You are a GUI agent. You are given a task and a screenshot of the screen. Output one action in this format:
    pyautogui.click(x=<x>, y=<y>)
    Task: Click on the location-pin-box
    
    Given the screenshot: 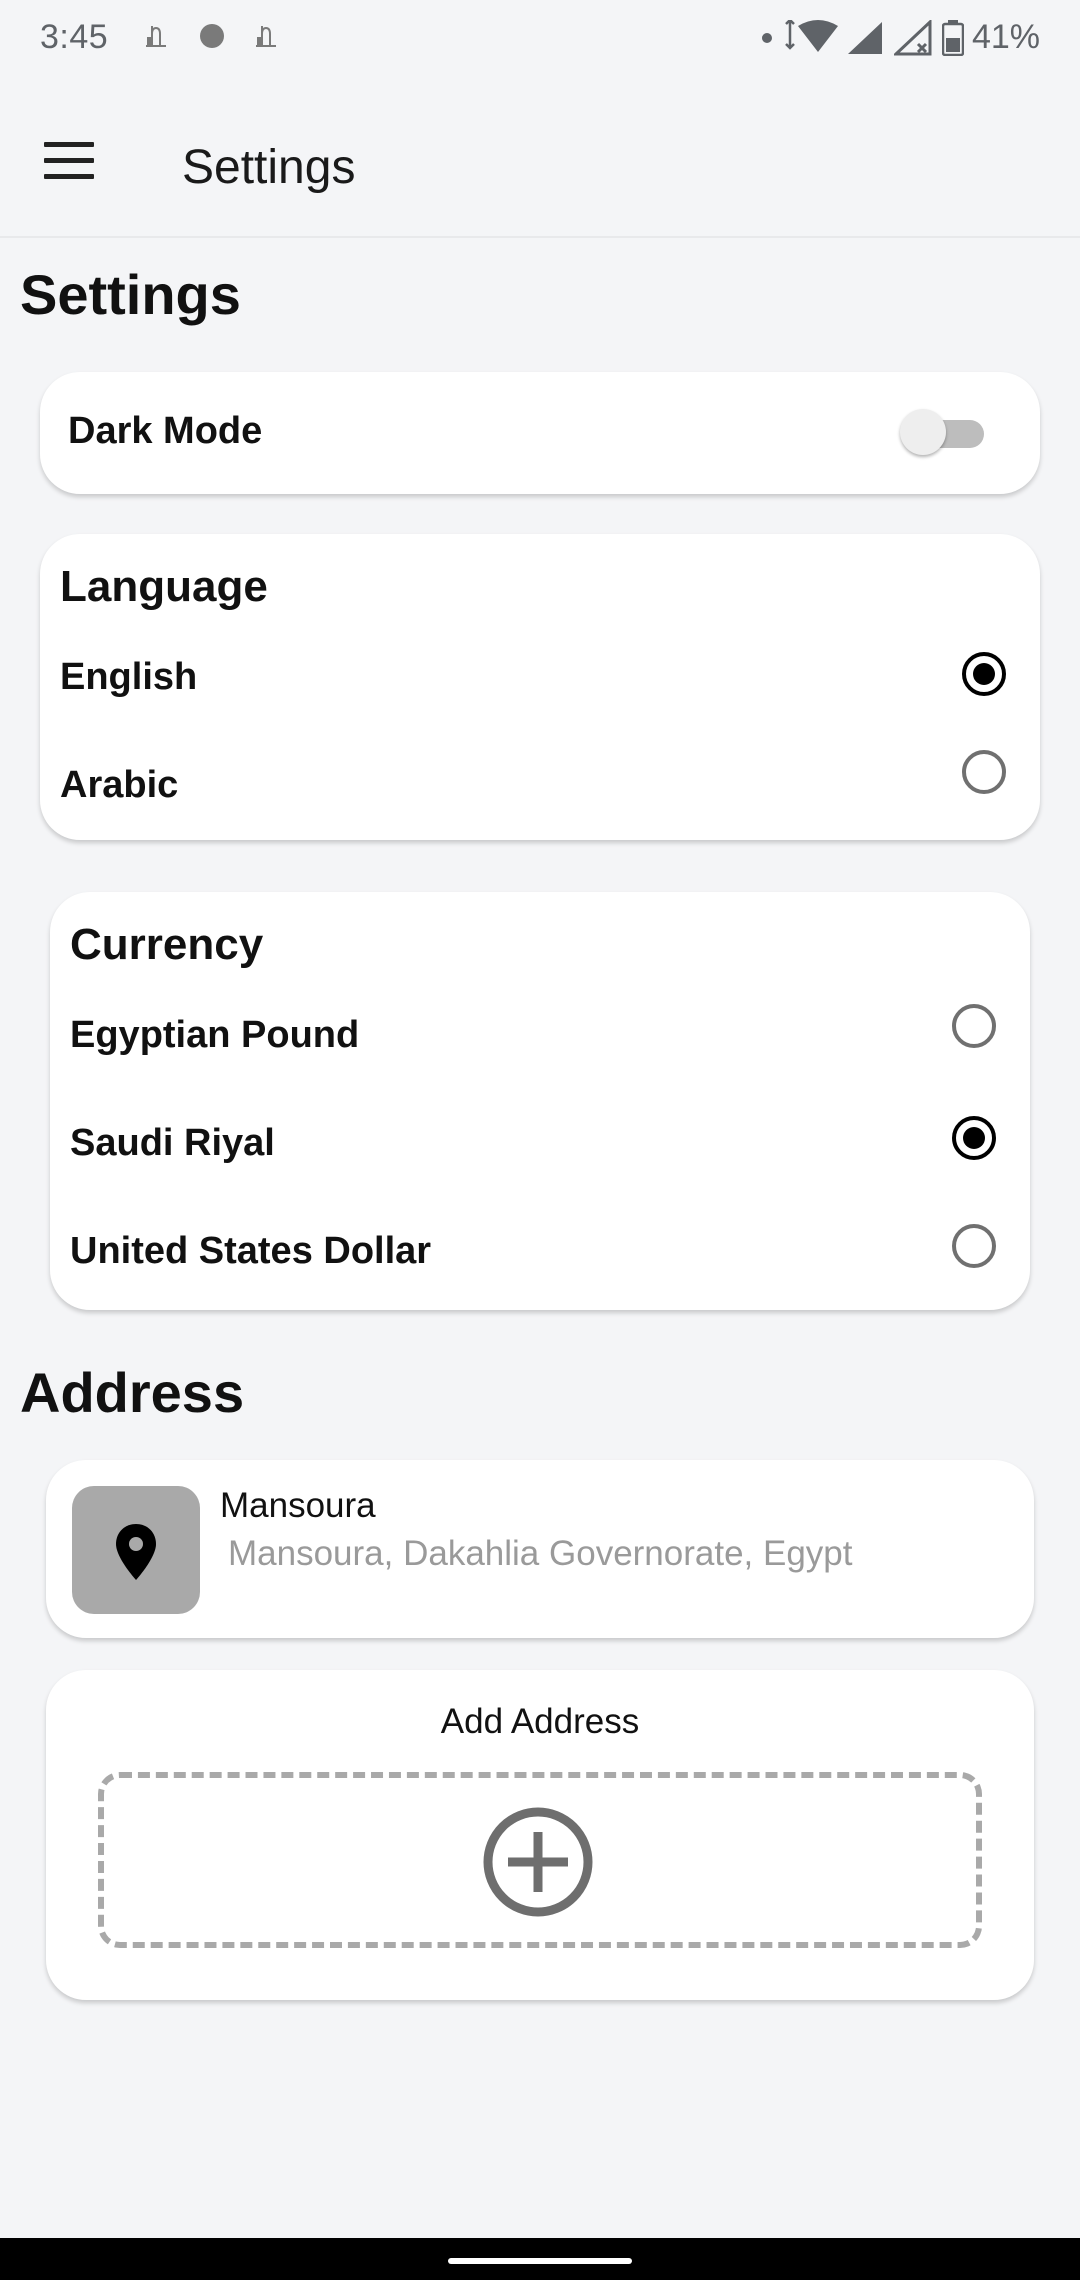 What is the action you would take?
    pyautogui.click(x=136, y=1550)
    